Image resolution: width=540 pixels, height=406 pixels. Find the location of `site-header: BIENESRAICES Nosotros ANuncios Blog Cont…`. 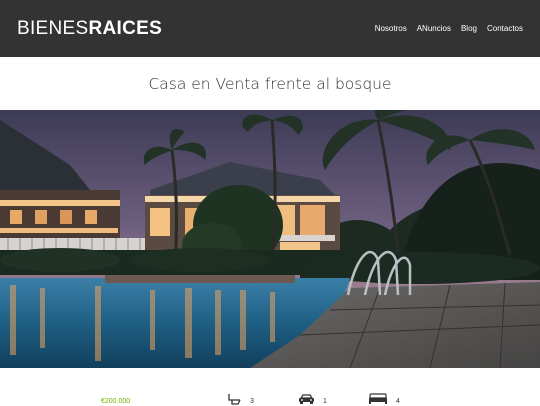

site-header: BIENESRAICES Nosotros ANuncios Blog Cont… is located at coordinates (270, 28).